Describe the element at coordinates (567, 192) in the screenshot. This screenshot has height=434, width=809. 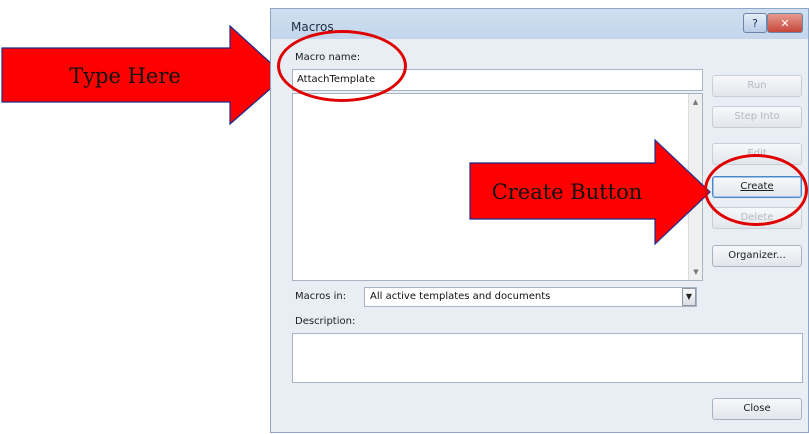
I see `create-button-label: Create Button` at that location.